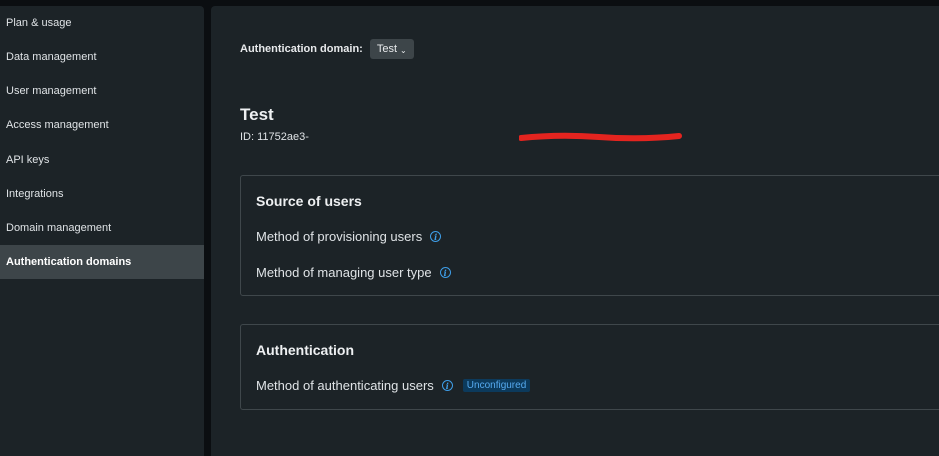  I want to click on user-type-method-label: Method of managing user type, so click(344, 272).